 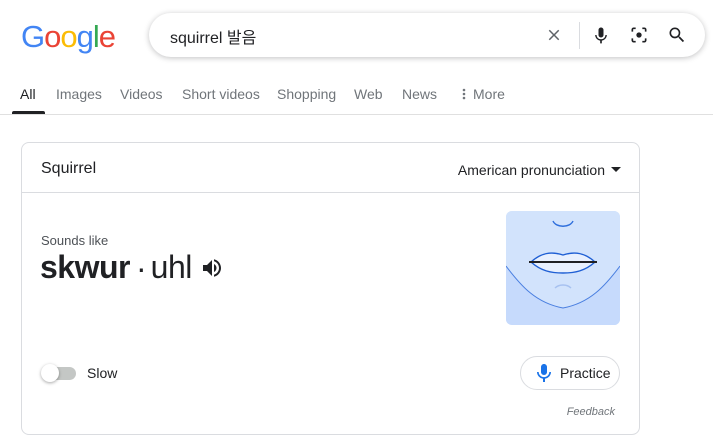 I want to click on lens-icon, so click(x=639, y=35).